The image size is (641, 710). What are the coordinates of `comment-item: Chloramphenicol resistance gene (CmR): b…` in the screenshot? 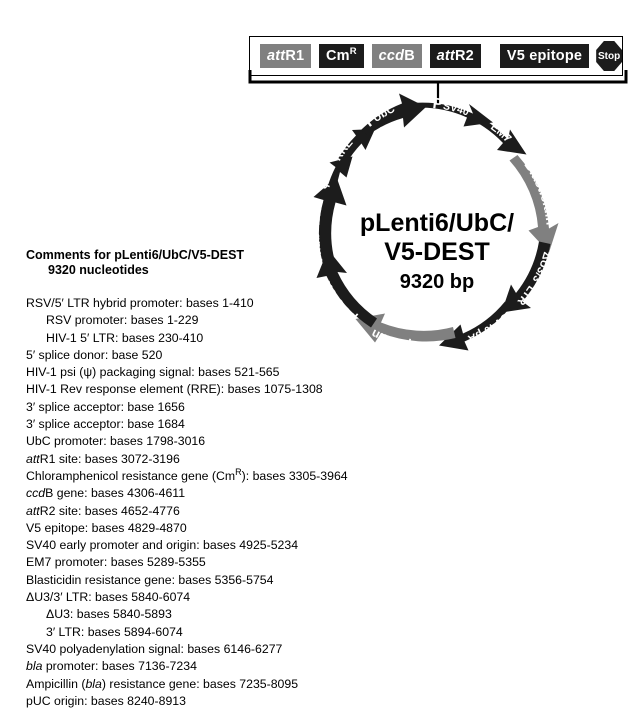 It's located at (187, 474).